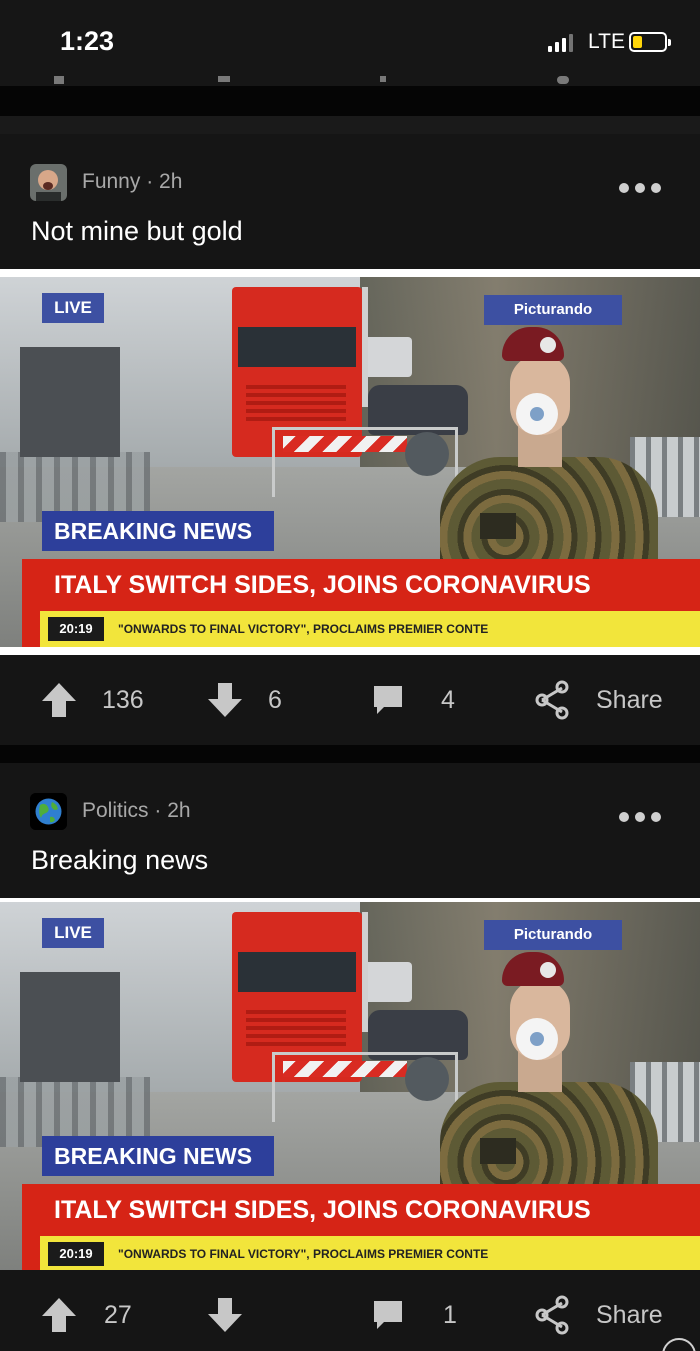 The width and height of the screenshot is (700, 1351). What do you see at coordinates (650, 42) in the screenshot?
I see `battery-icon` at bounding box center [650, 42].